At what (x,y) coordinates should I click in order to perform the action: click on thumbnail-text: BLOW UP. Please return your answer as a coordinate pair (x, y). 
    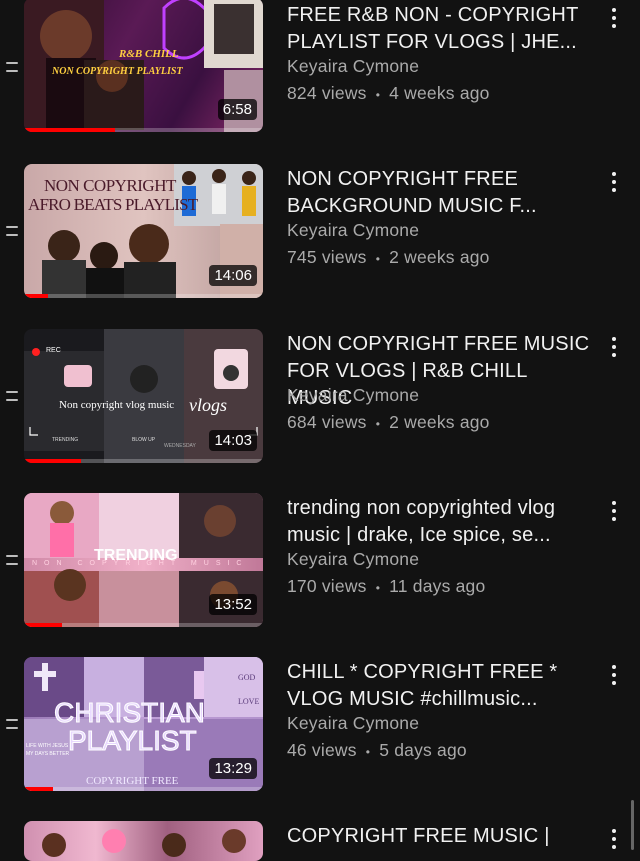
    Looking at the image, I should click on (144, 440).